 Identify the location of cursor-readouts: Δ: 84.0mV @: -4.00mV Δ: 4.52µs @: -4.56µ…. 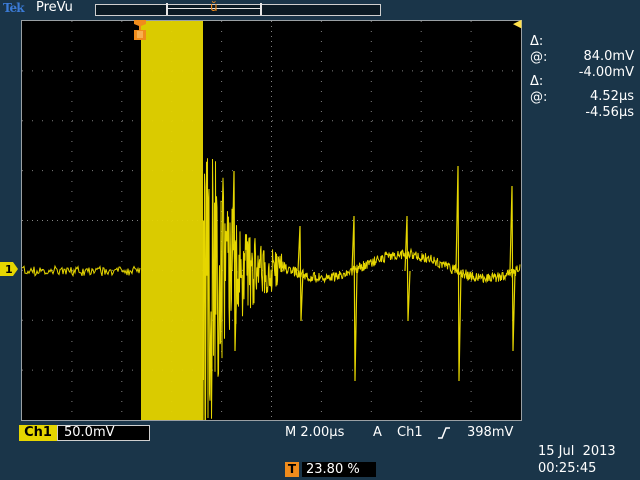
(584, 55).